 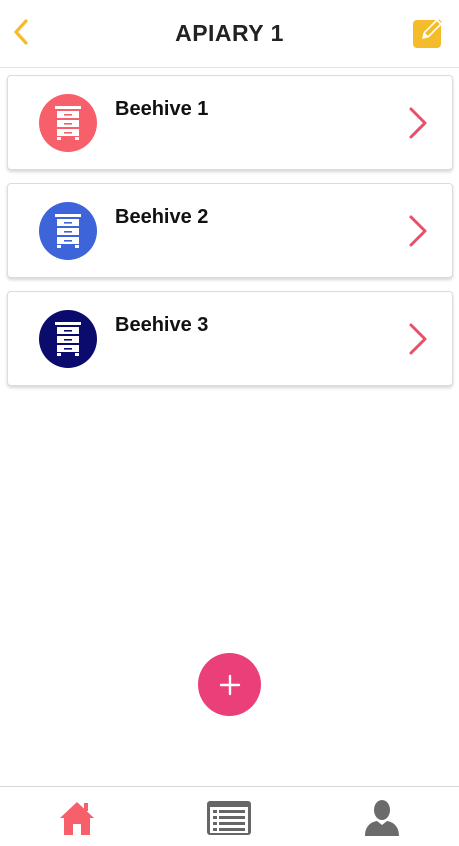 What do you see at coordinates (230, 338) in the screenshot?
I see `beehive-card: Beehive 3` at bounding box center [230, 338].